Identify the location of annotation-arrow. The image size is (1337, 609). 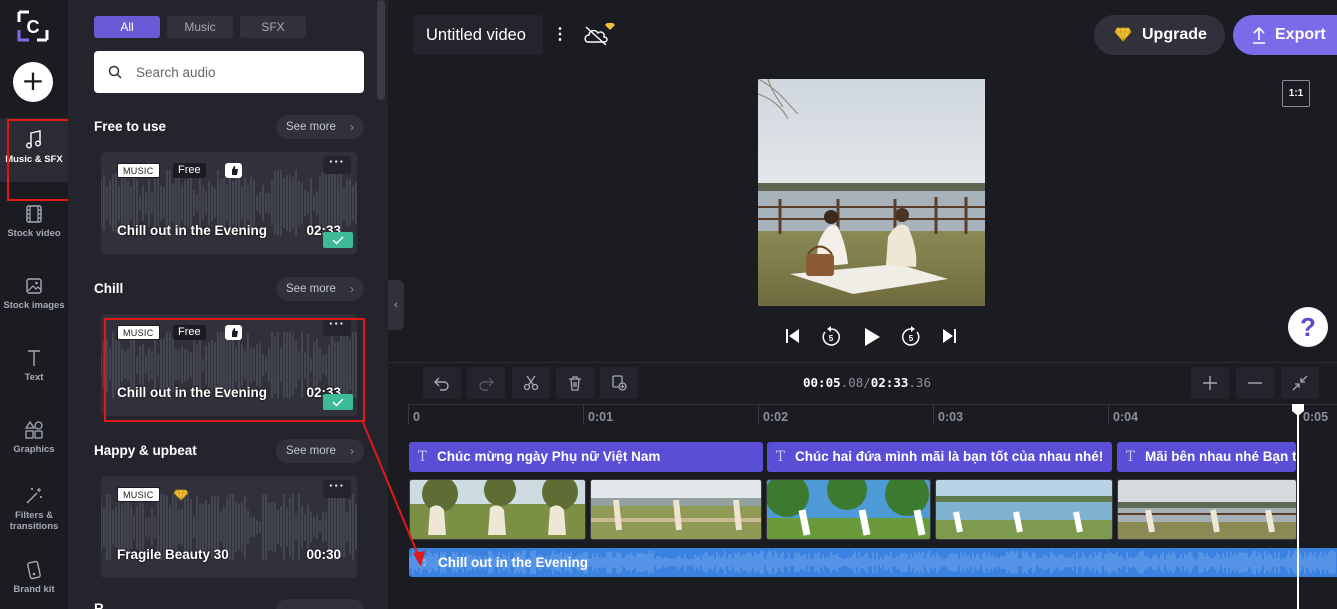
(393, 493).